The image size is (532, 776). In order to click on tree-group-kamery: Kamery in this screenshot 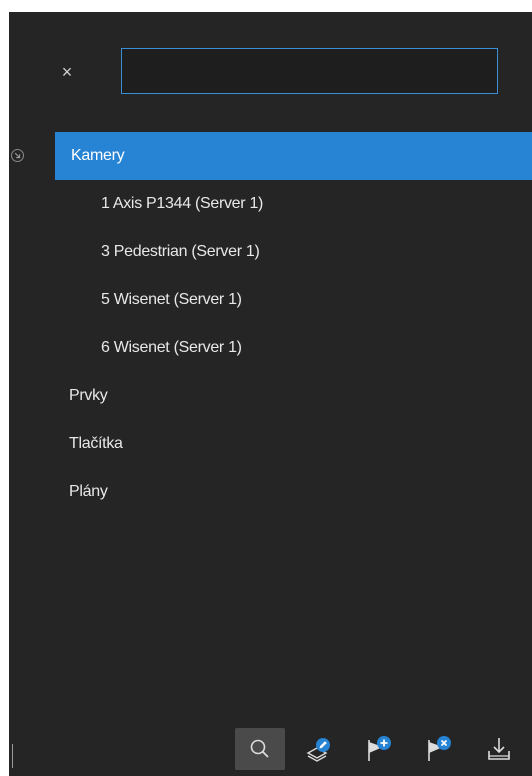, I will do `click(271, 156)`.